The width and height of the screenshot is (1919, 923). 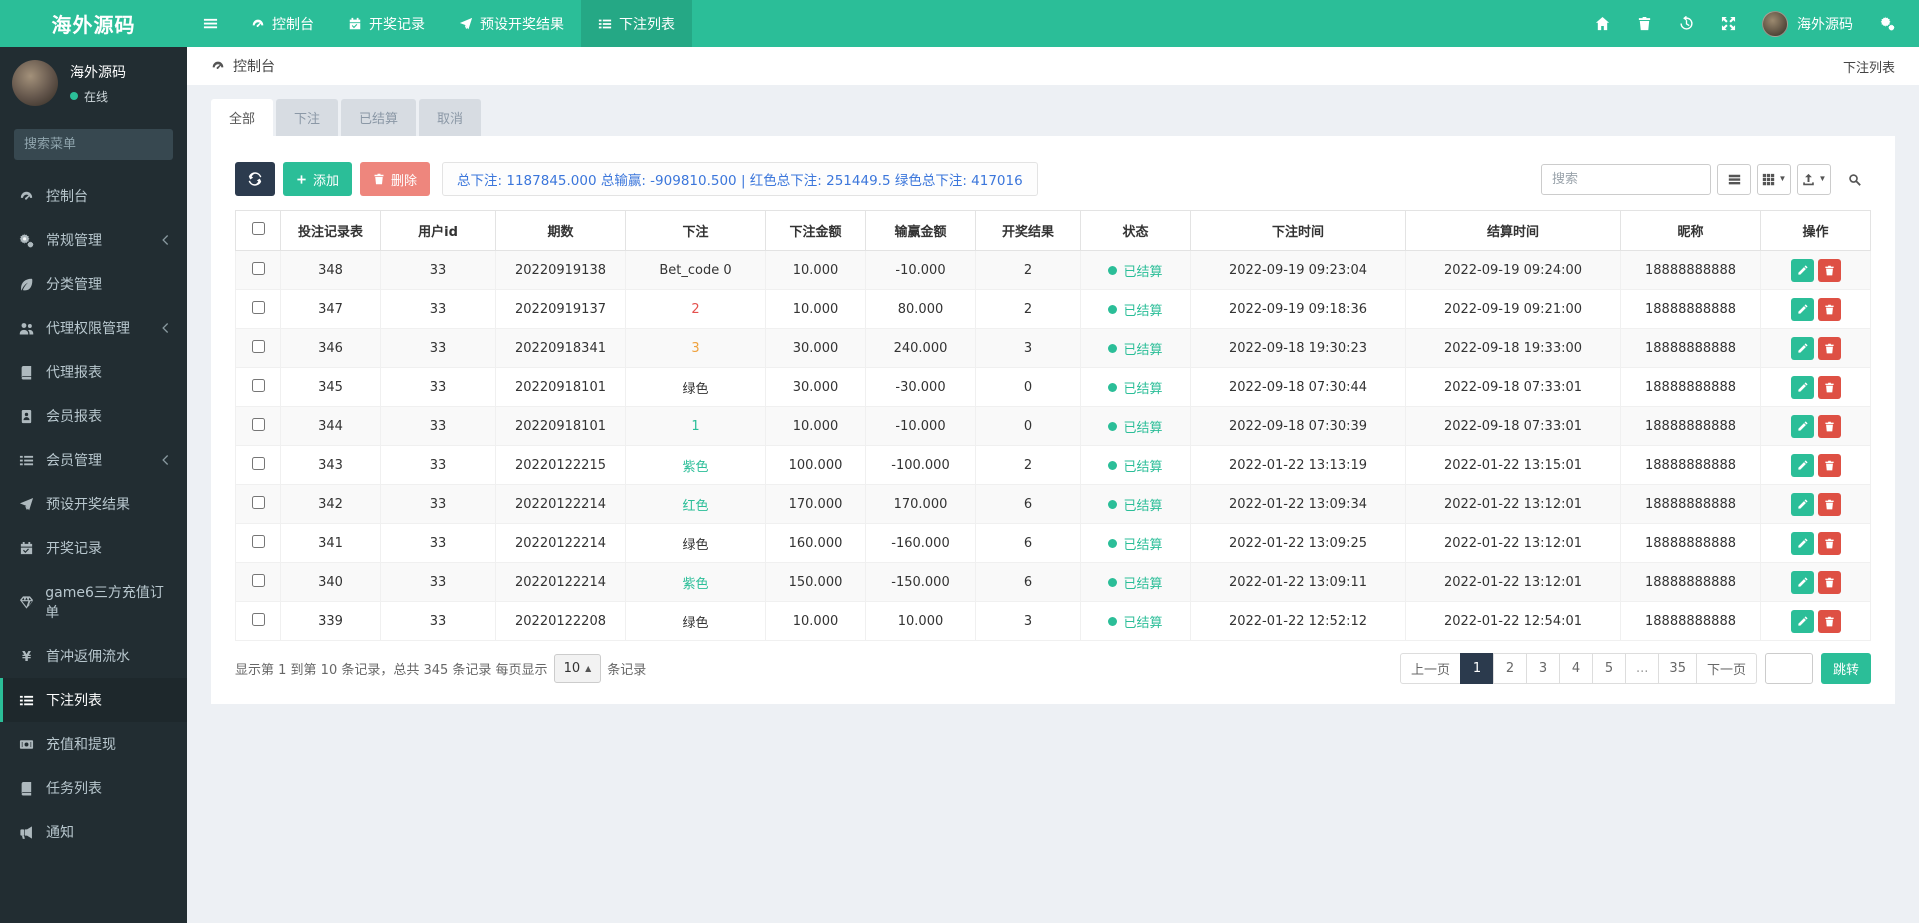 What do you see at coordinates (93, 416) in the screenshot?
I see `sidebar-item-member-report: 会员报表` at bounding box center [93, 416].